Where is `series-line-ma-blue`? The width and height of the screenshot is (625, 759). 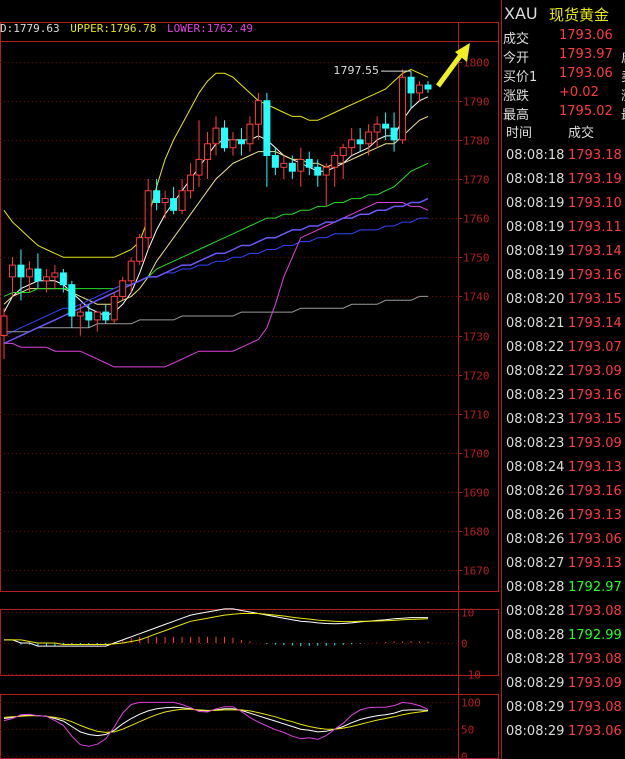
series-line-ma-blue is located at coordinates (215, 277).